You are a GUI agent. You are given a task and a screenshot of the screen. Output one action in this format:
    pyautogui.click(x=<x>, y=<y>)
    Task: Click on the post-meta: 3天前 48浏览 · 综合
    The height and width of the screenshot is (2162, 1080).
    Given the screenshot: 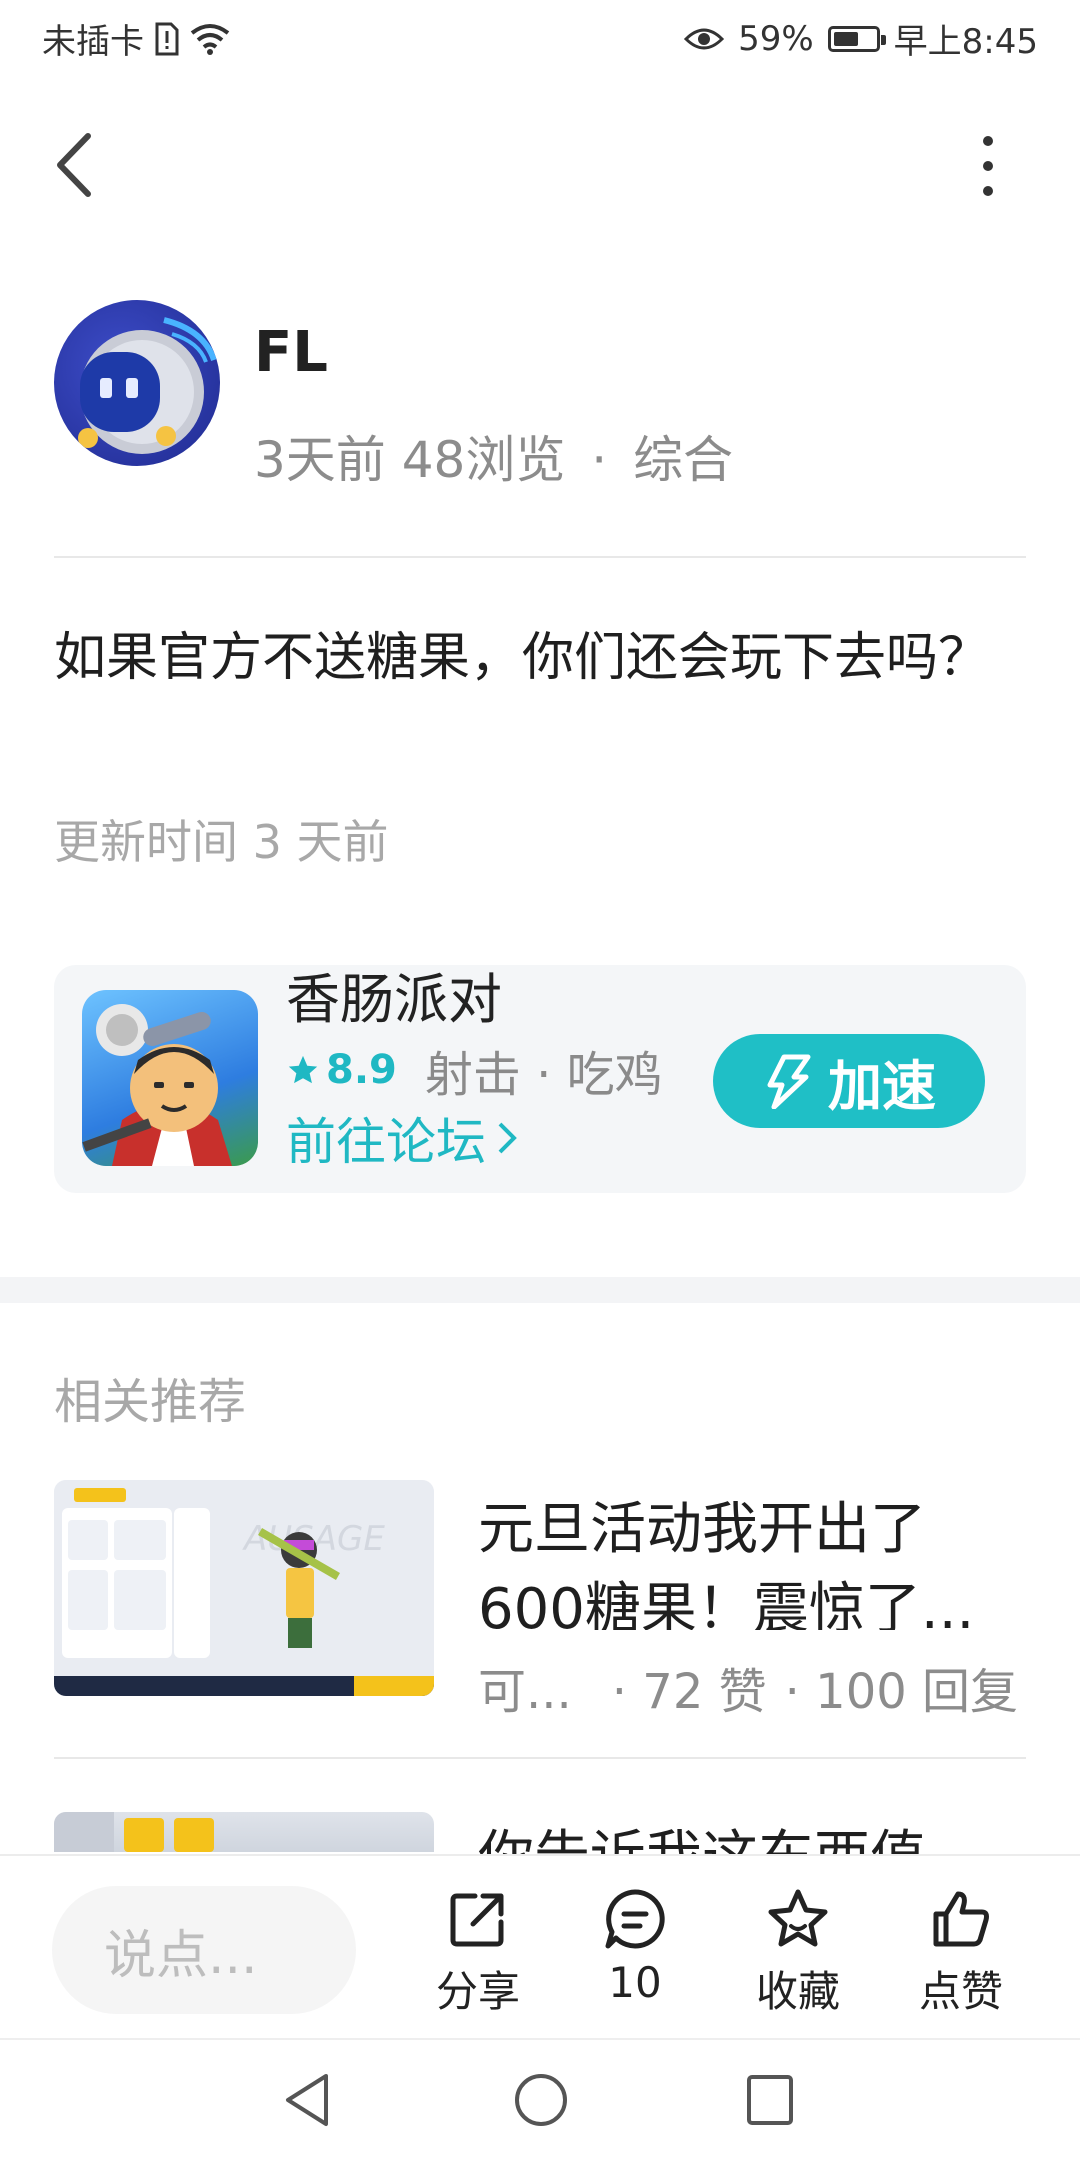 What is the action you would take?
    pyautogui.click(x=493, y=456)
    